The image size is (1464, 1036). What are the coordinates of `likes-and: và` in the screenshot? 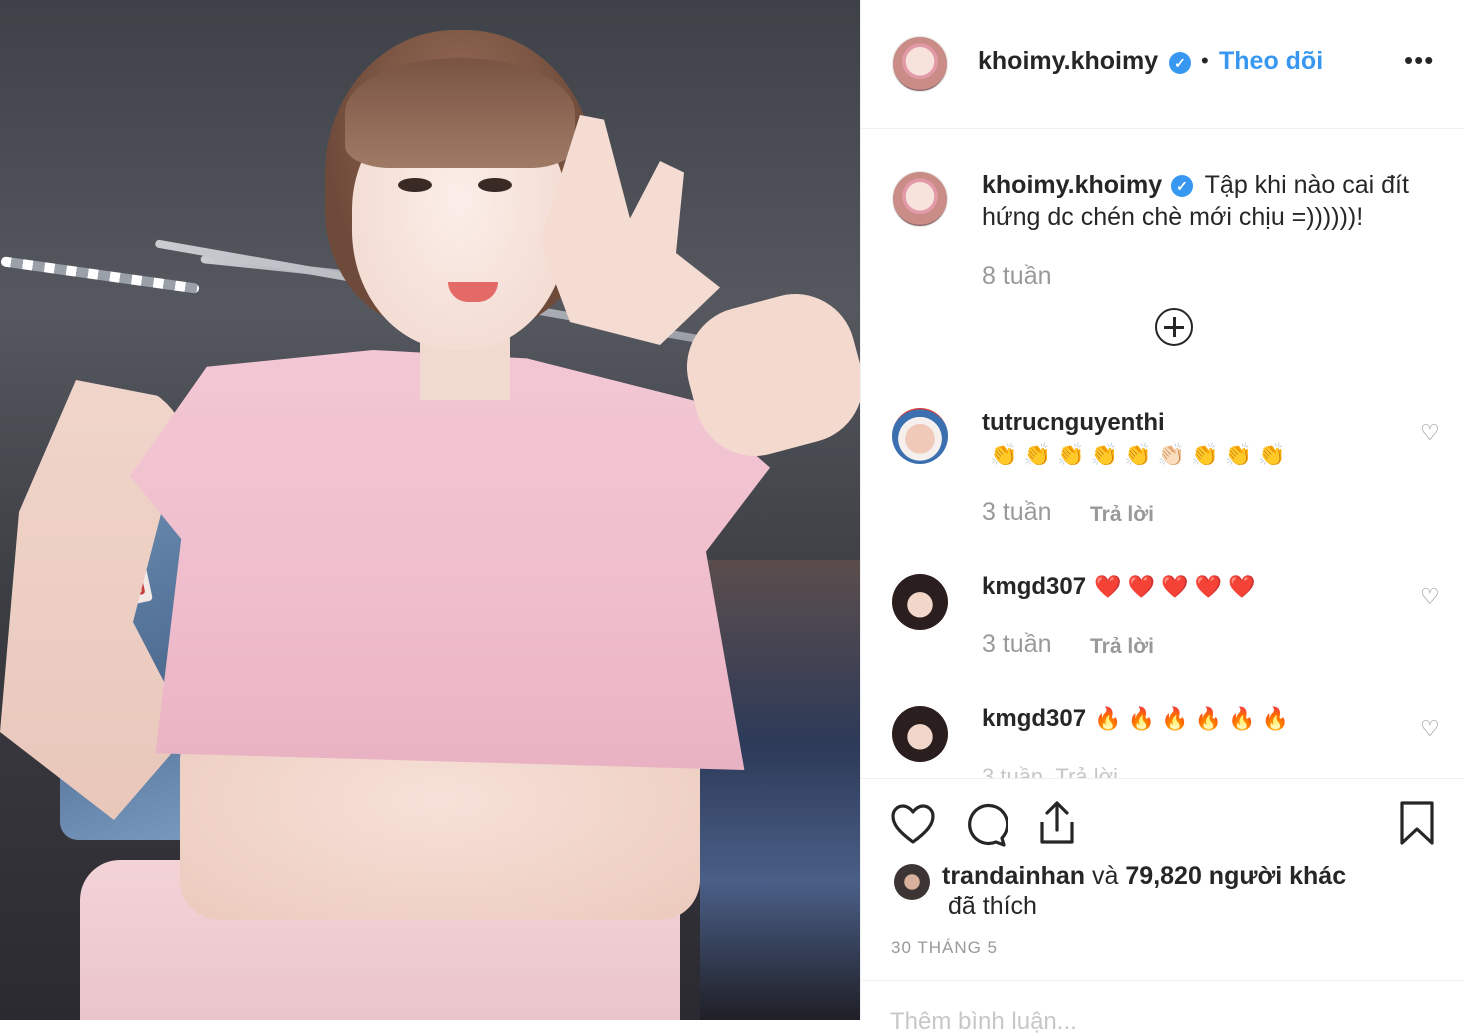 It's located at (1105, 876).